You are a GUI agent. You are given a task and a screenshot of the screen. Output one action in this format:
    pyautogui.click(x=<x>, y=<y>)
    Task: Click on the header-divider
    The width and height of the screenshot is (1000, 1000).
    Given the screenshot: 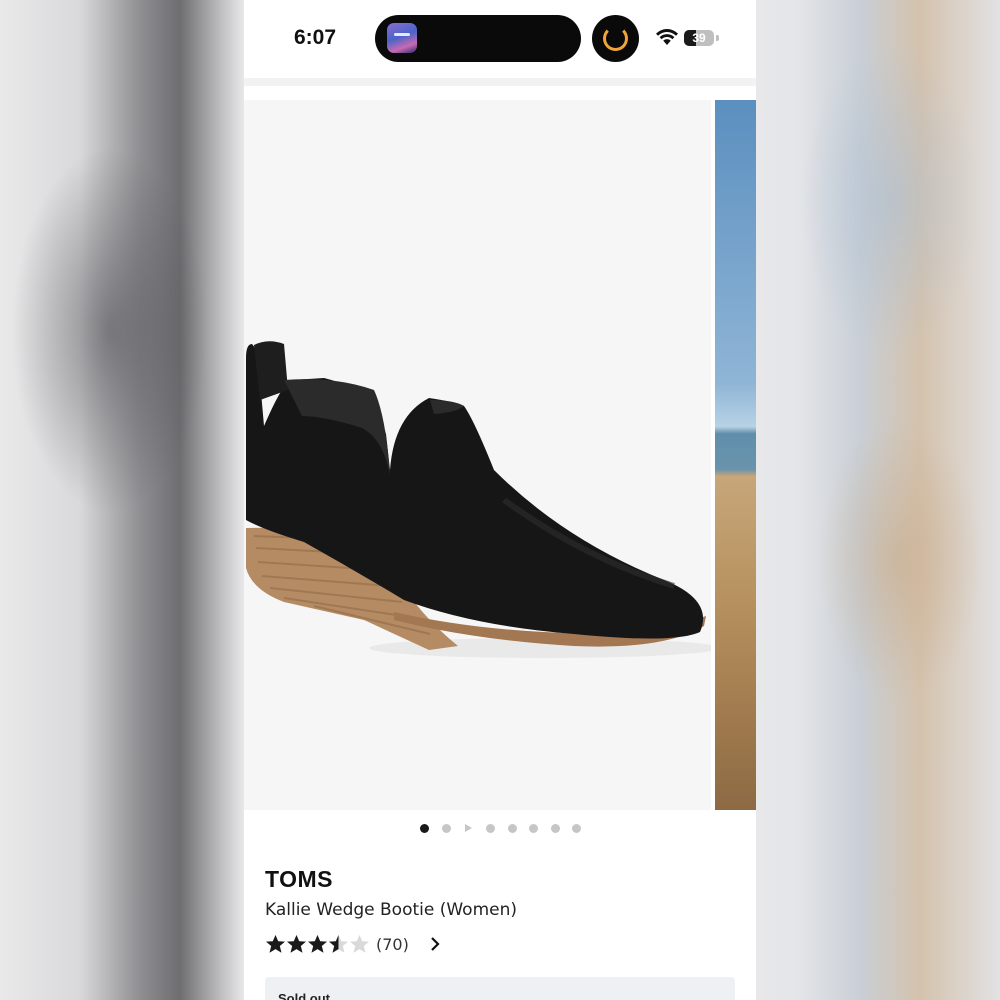 What is the action you would take?
    pyautogui.click(x=500, y=82)
    